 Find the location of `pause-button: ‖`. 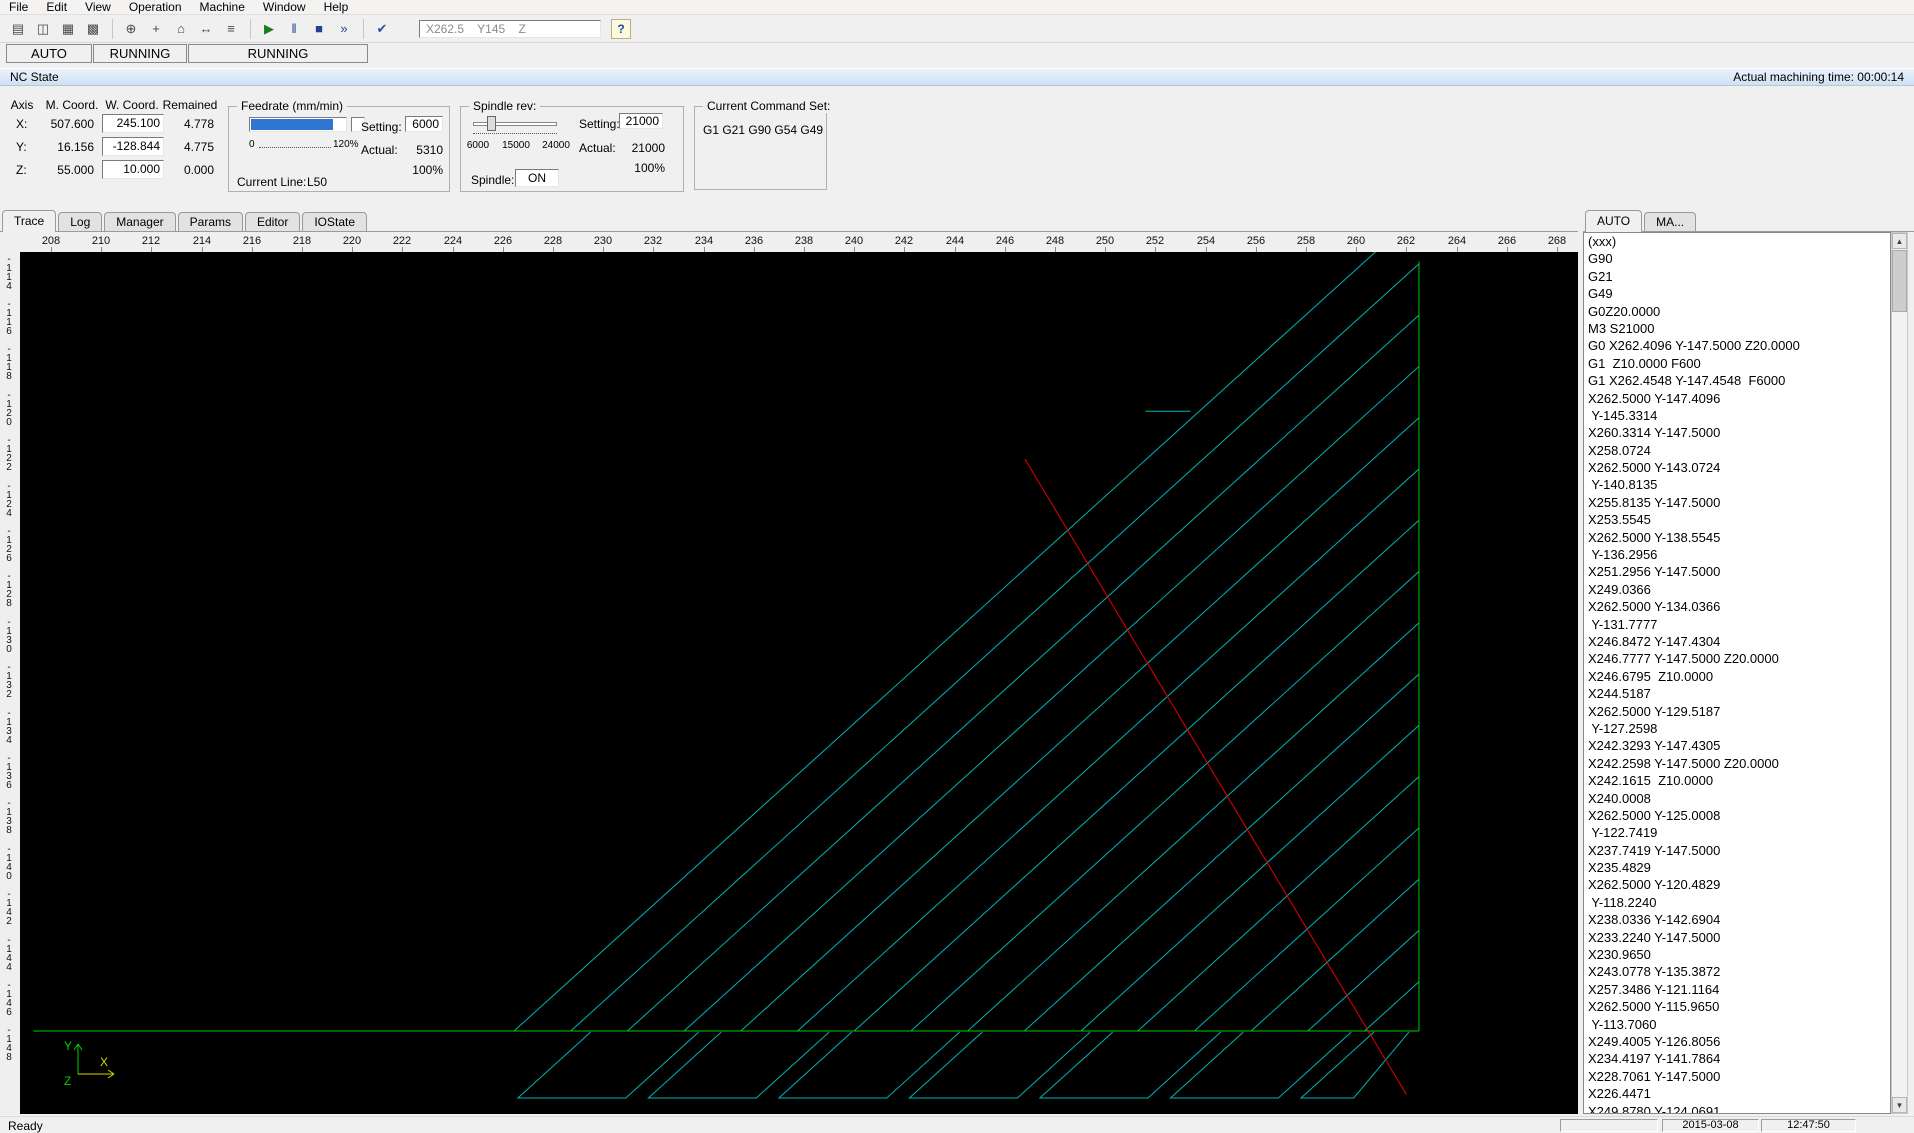

pause-button: ‖ is located at coordinates (294, 29).